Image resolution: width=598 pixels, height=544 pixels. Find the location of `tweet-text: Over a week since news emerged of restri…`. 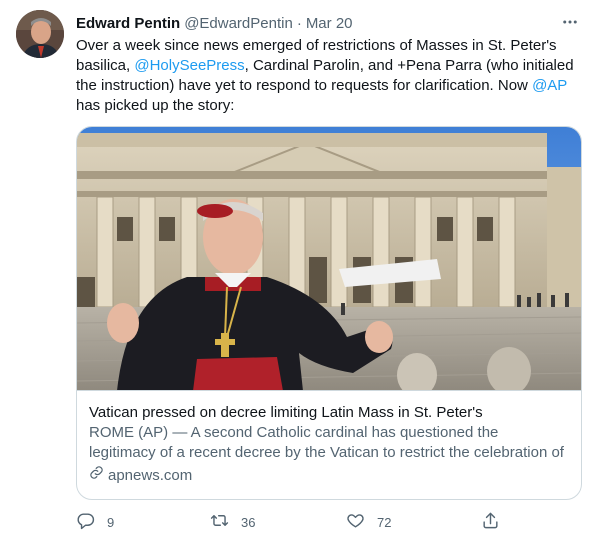

tweet-text: Over a week since news emerged of restri… is located at coordinates (329, 76).